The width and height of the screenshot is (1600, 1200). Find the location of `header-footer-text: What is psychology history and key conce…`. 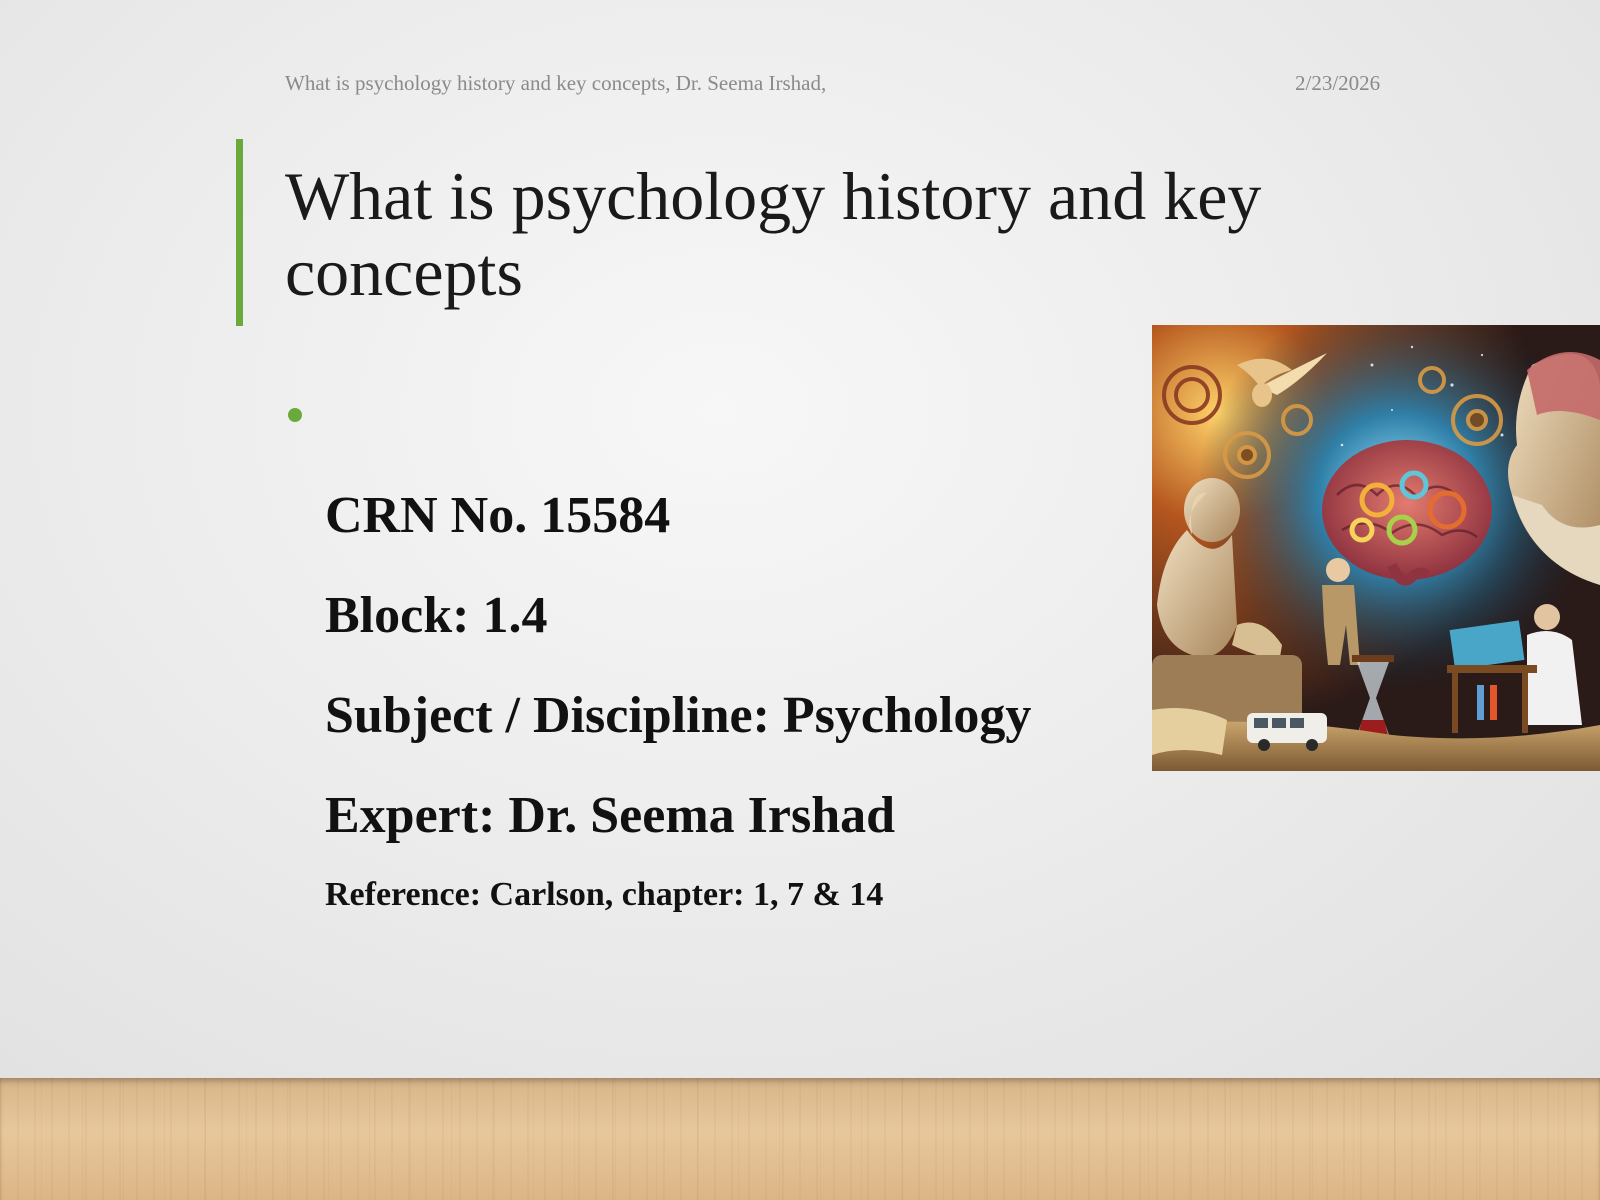

header-footer-text: What is psychology history and key conce… is located at coordinates (556, 83).